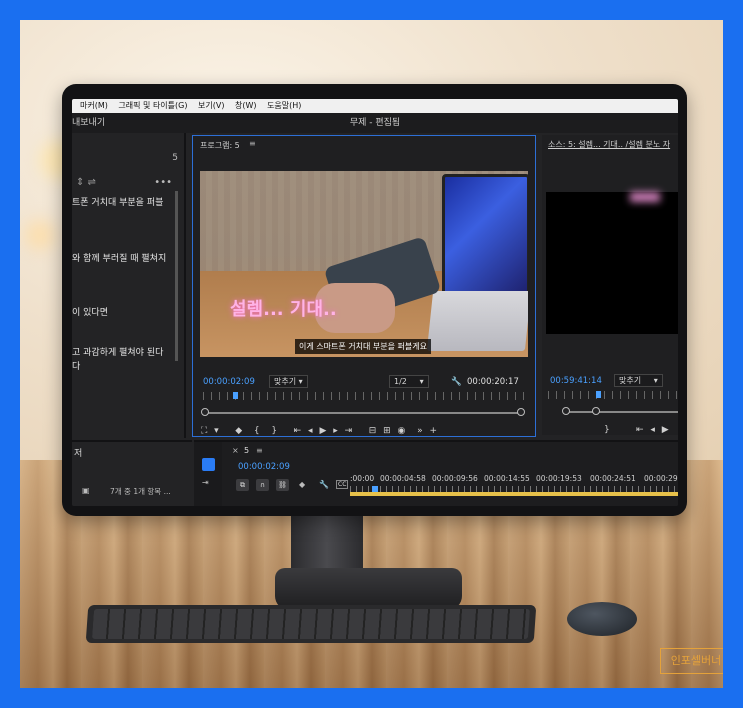 The width and height of the screenshot is (743, 708). I want to click on more-icon: •••, so click(163, 182).